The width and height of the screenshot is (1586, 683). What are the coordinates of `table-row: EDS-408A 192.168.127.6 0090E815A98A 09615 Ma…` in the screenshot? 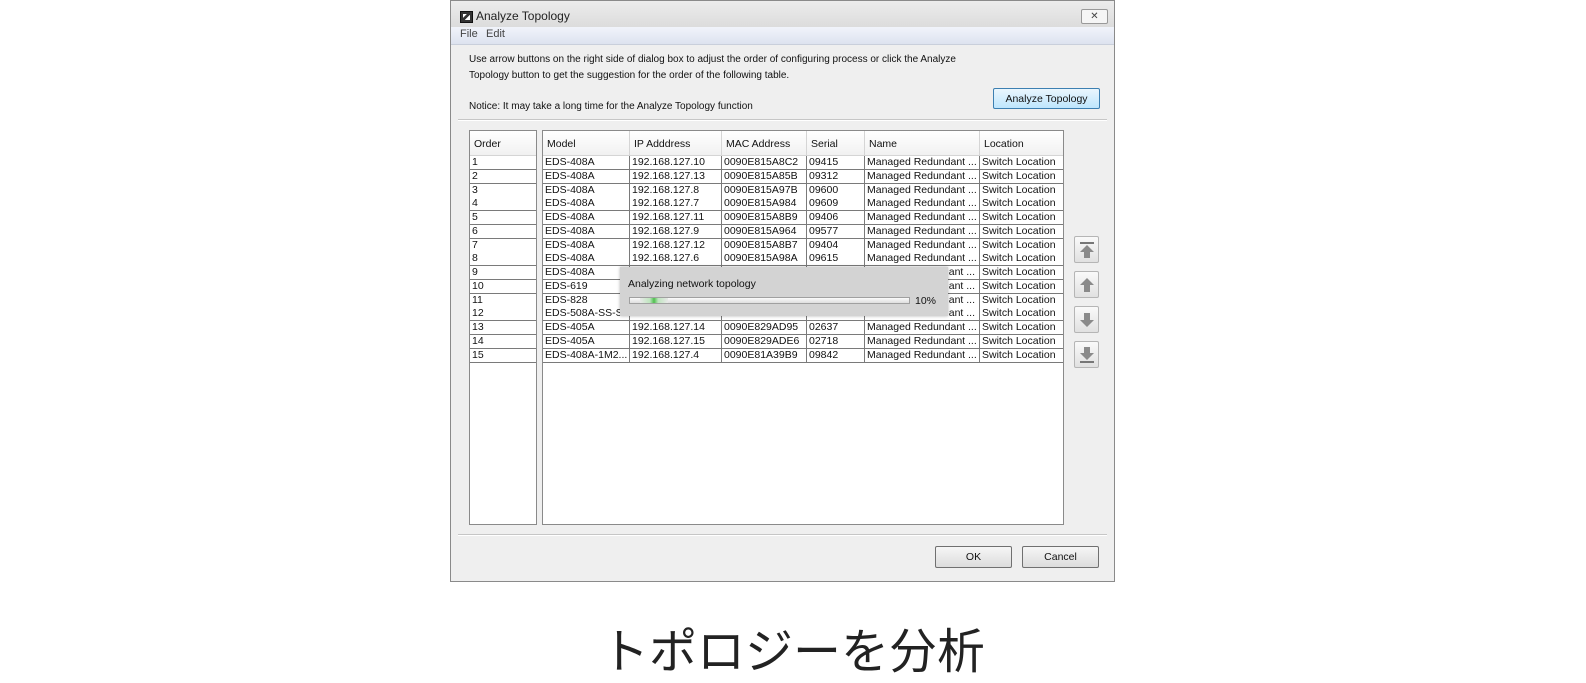 It's located at (803, 259).